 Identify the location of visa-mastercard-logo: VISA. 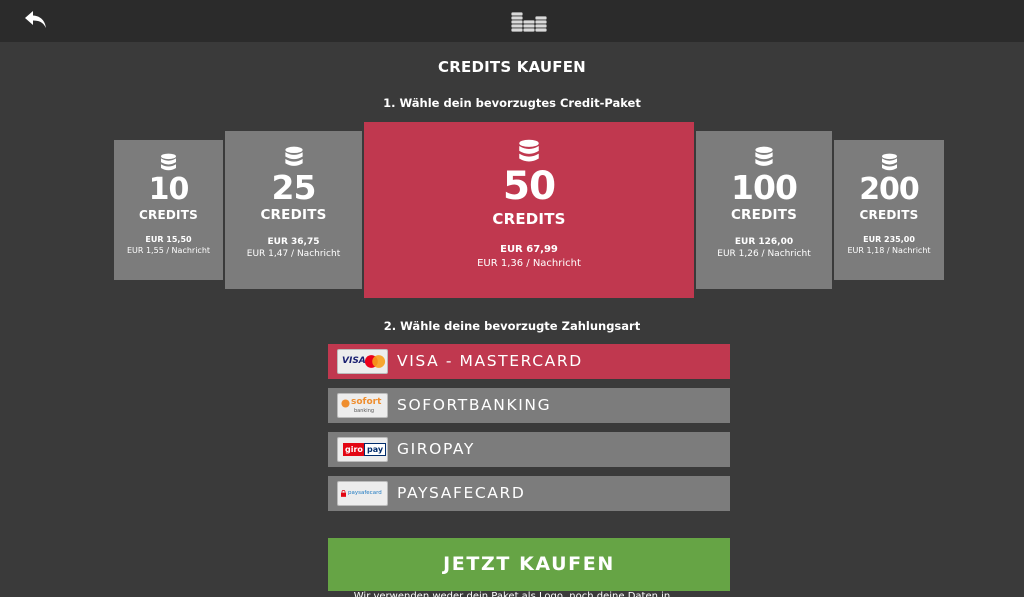
(362, 361).